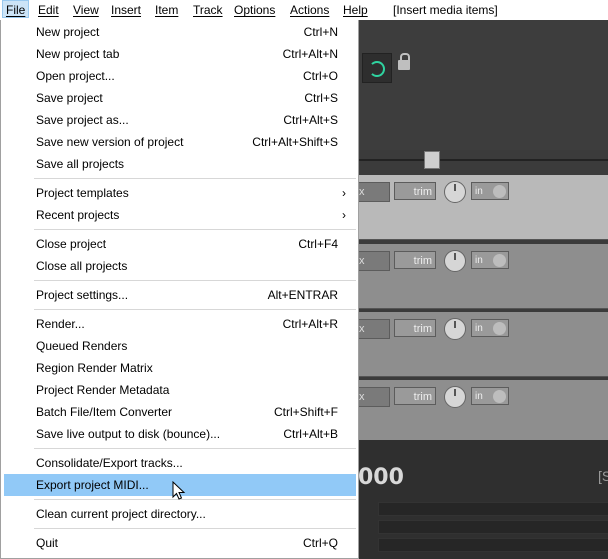  I want to click on menu-item-label: Save new version of project, so click(110, 142).